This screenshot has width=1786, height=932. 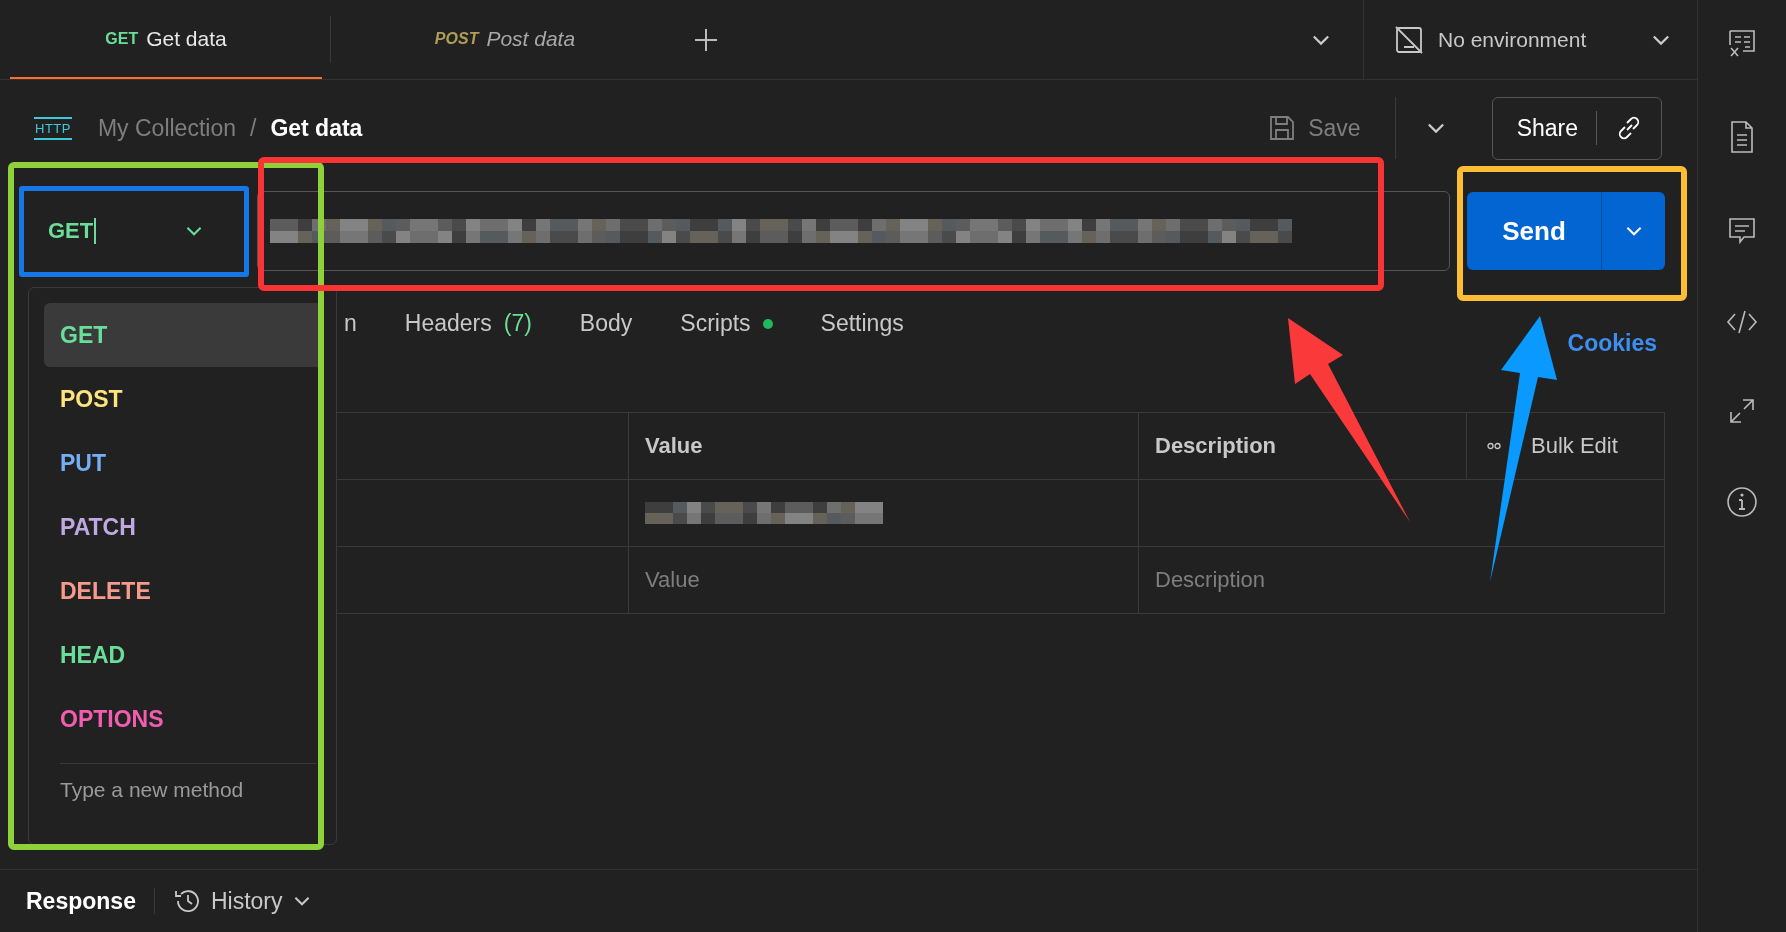 What do you see at coordinates (350, 323) in the screenshot?
I see `request-section-tab: n` at bounding box center [350, 323].